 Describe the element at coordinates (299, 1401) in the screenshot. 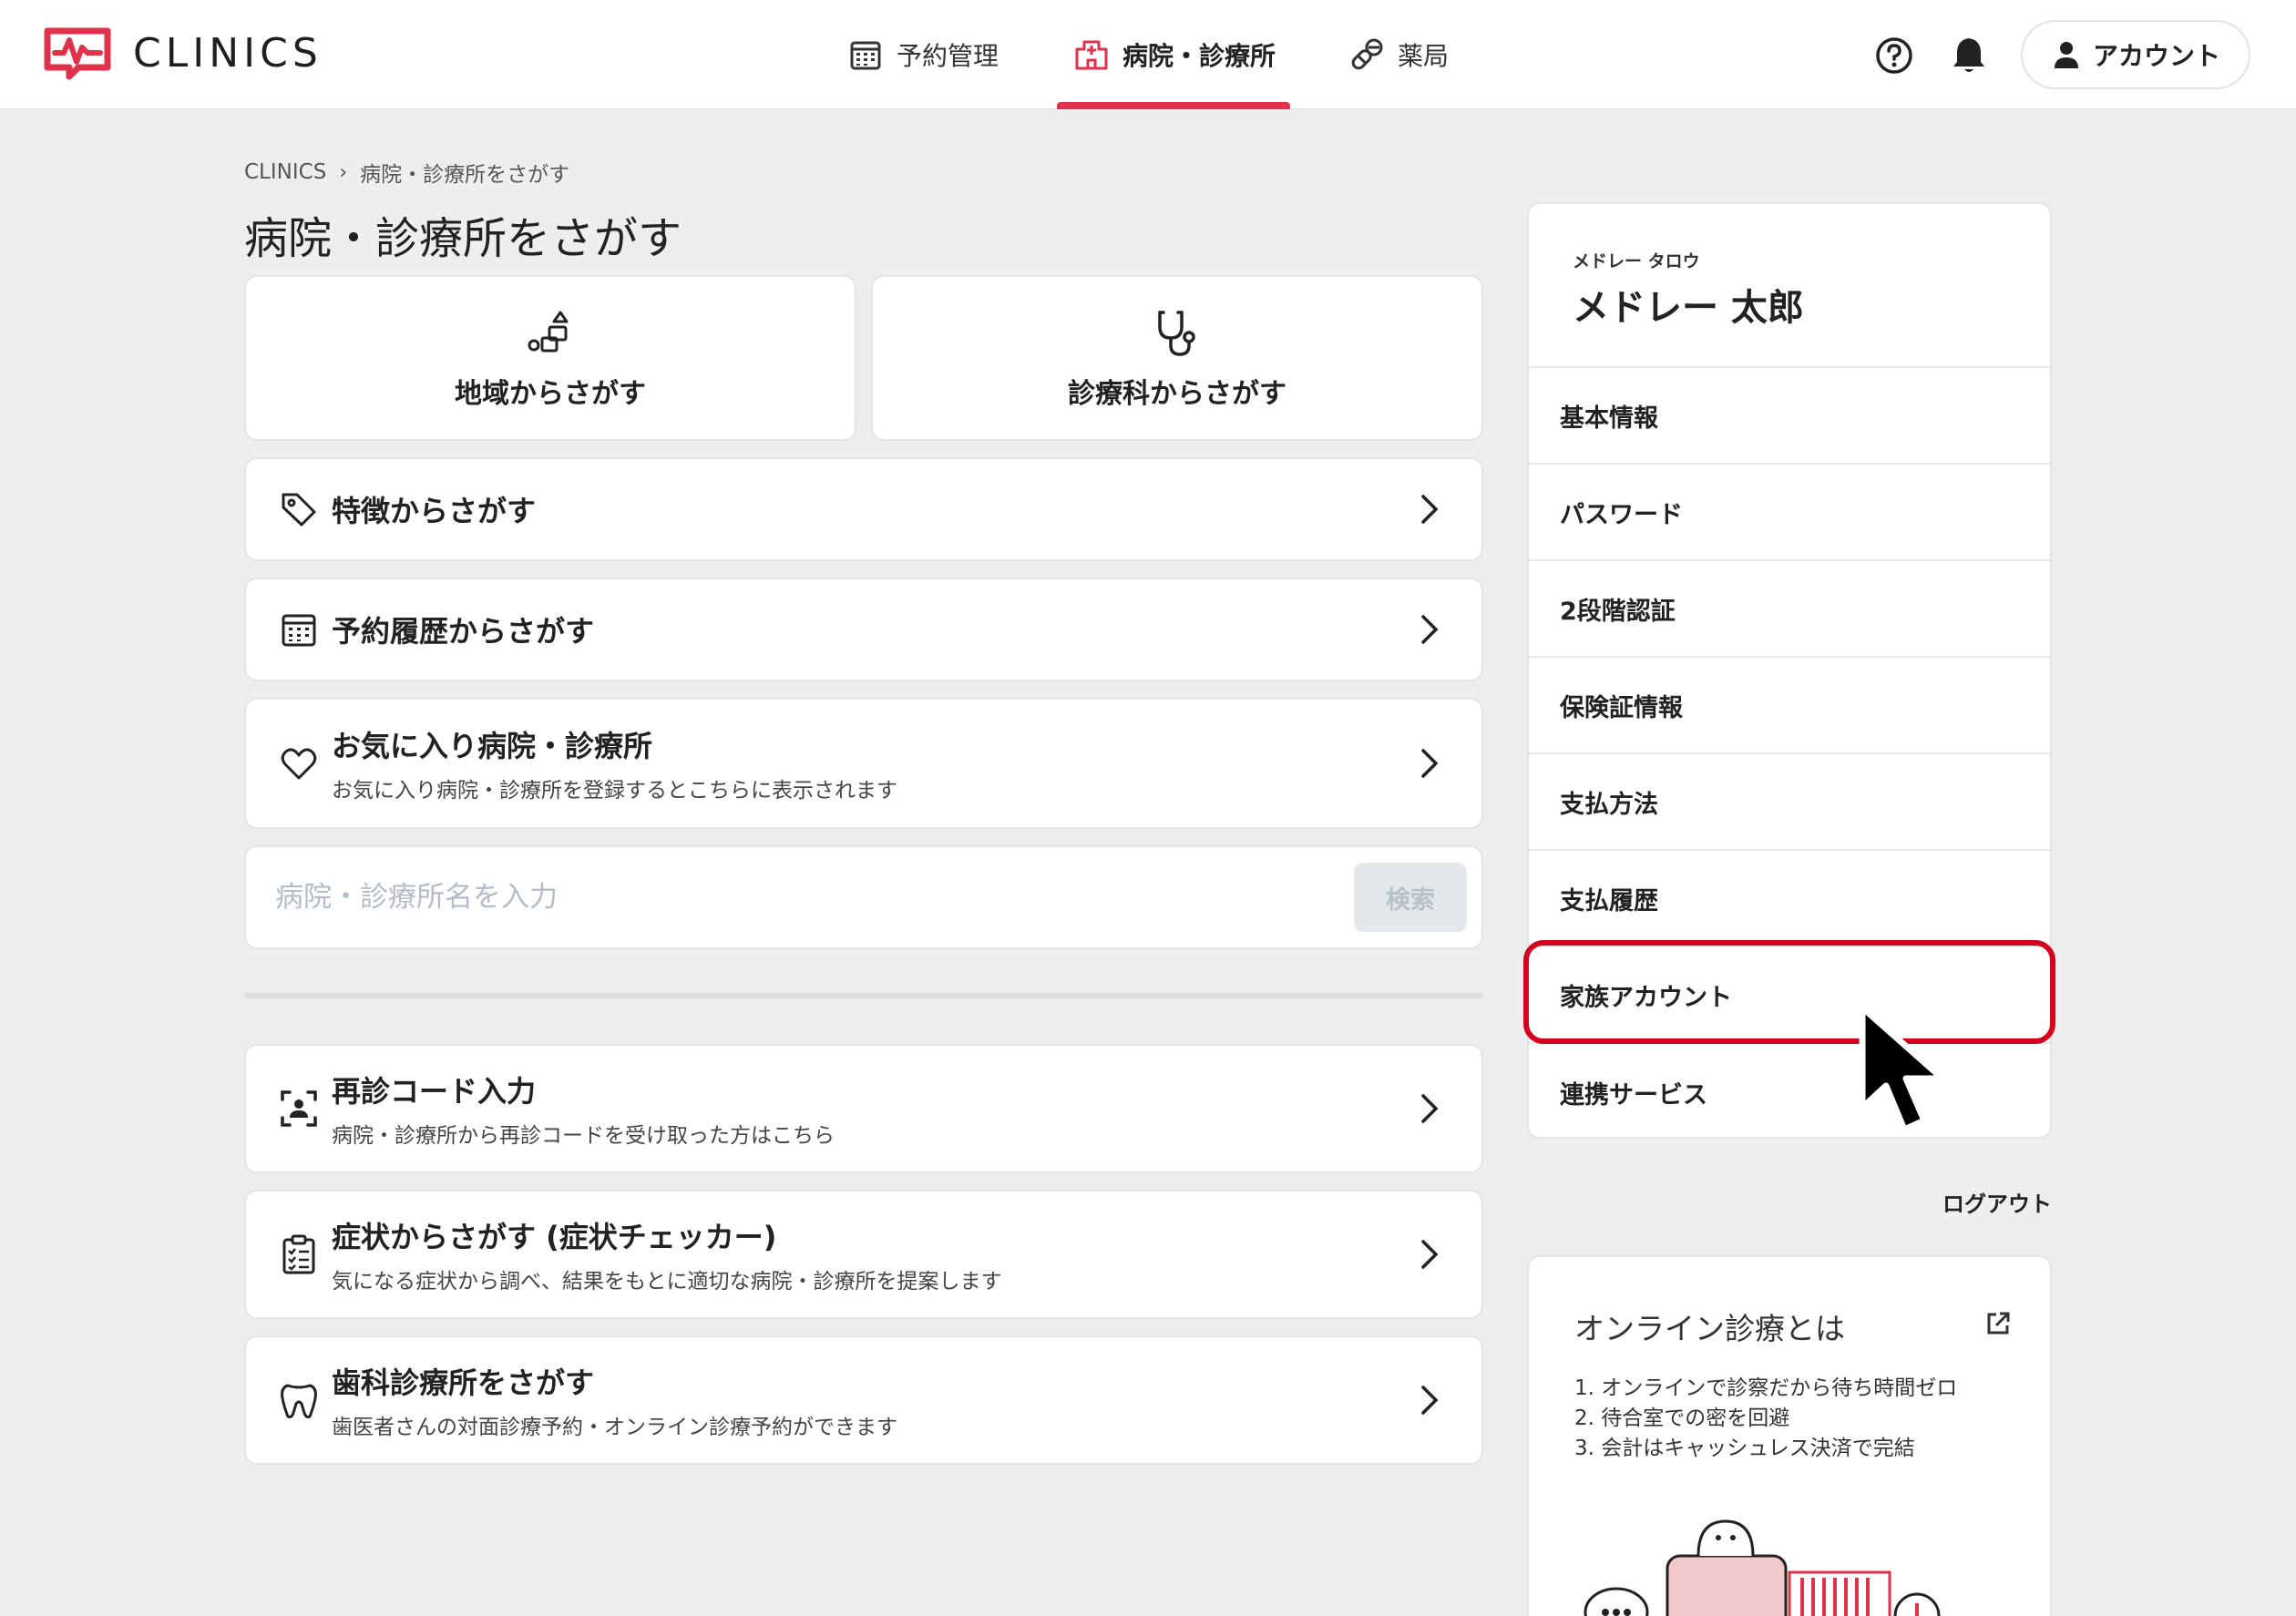

I see `tooth-icon` at that location.